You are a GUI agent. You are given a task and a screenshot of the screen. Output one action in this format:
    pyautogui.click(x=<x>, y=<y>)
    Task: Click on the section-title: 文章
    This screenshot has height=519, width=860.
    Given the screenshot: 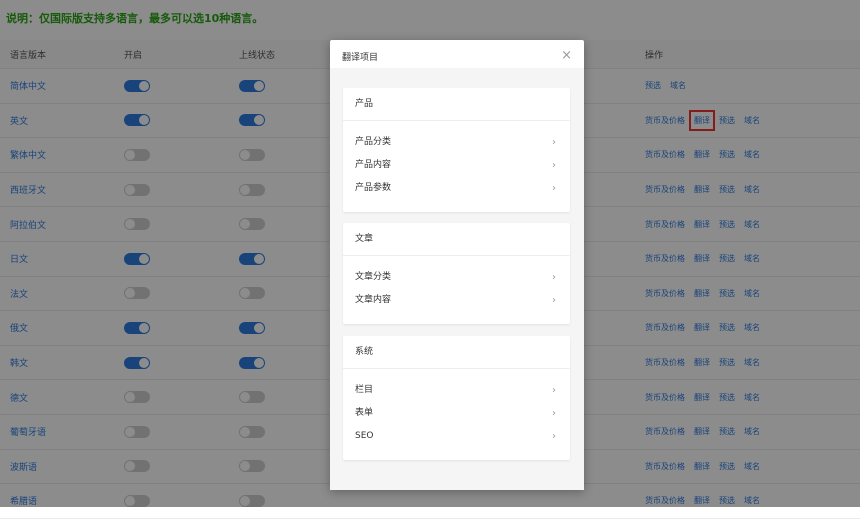 What is the action you would take?
    pyautogui.click(x=456, y=239)
    